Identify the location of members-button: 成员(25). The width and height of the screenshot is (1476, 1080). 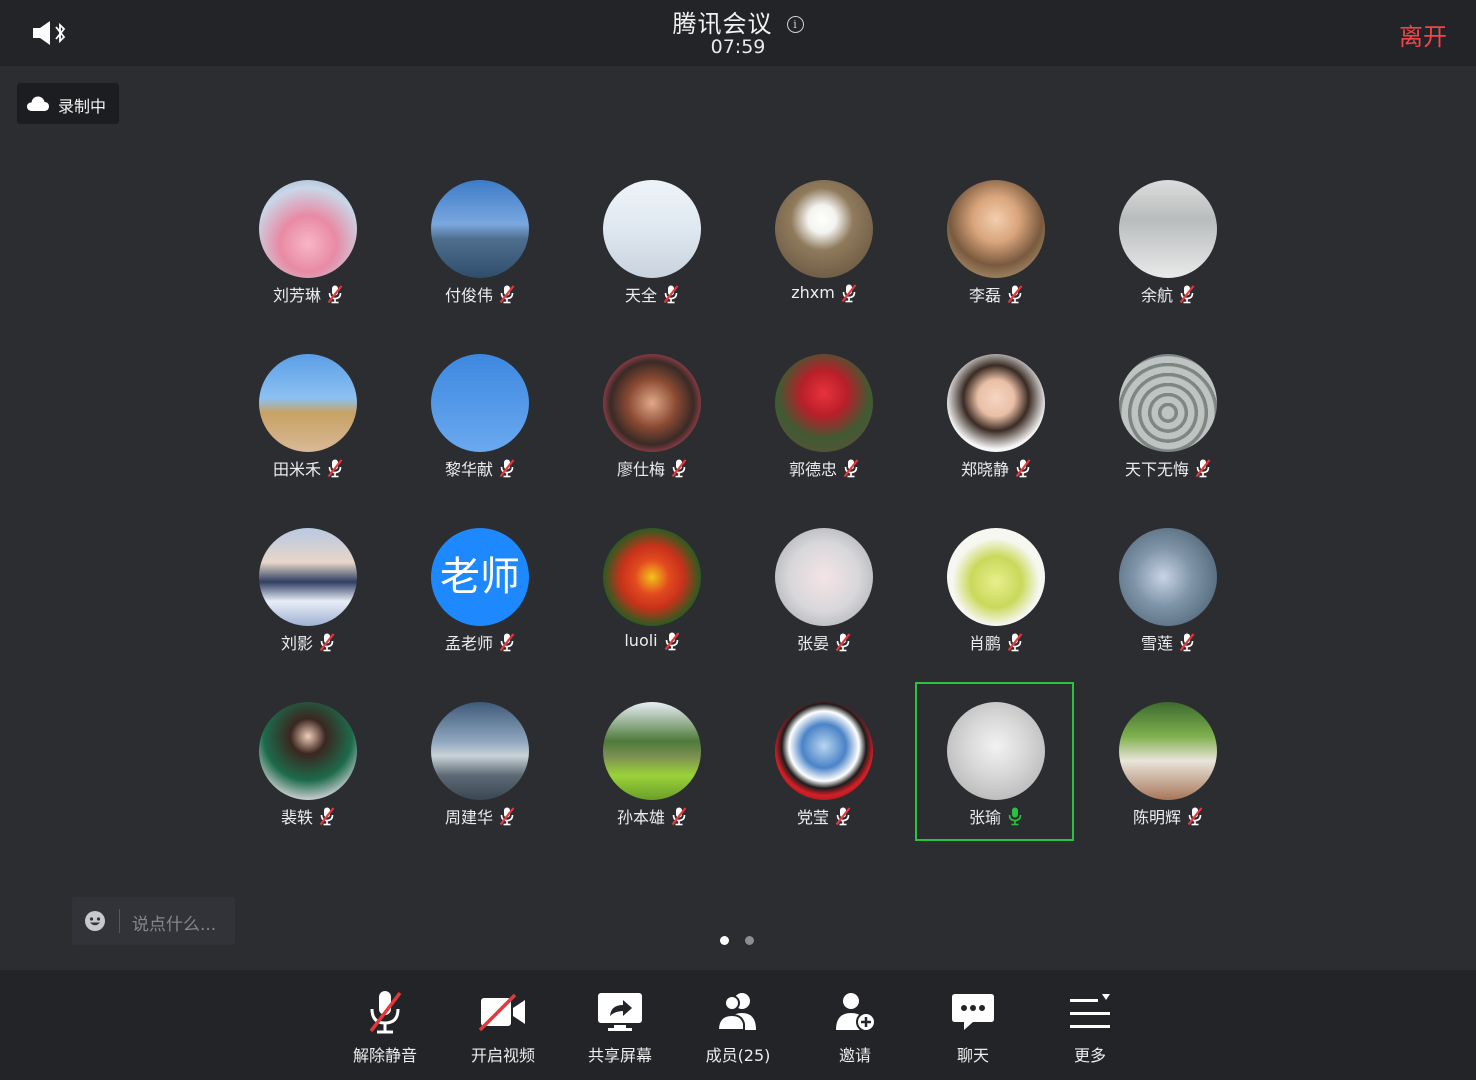
(738, 1029).